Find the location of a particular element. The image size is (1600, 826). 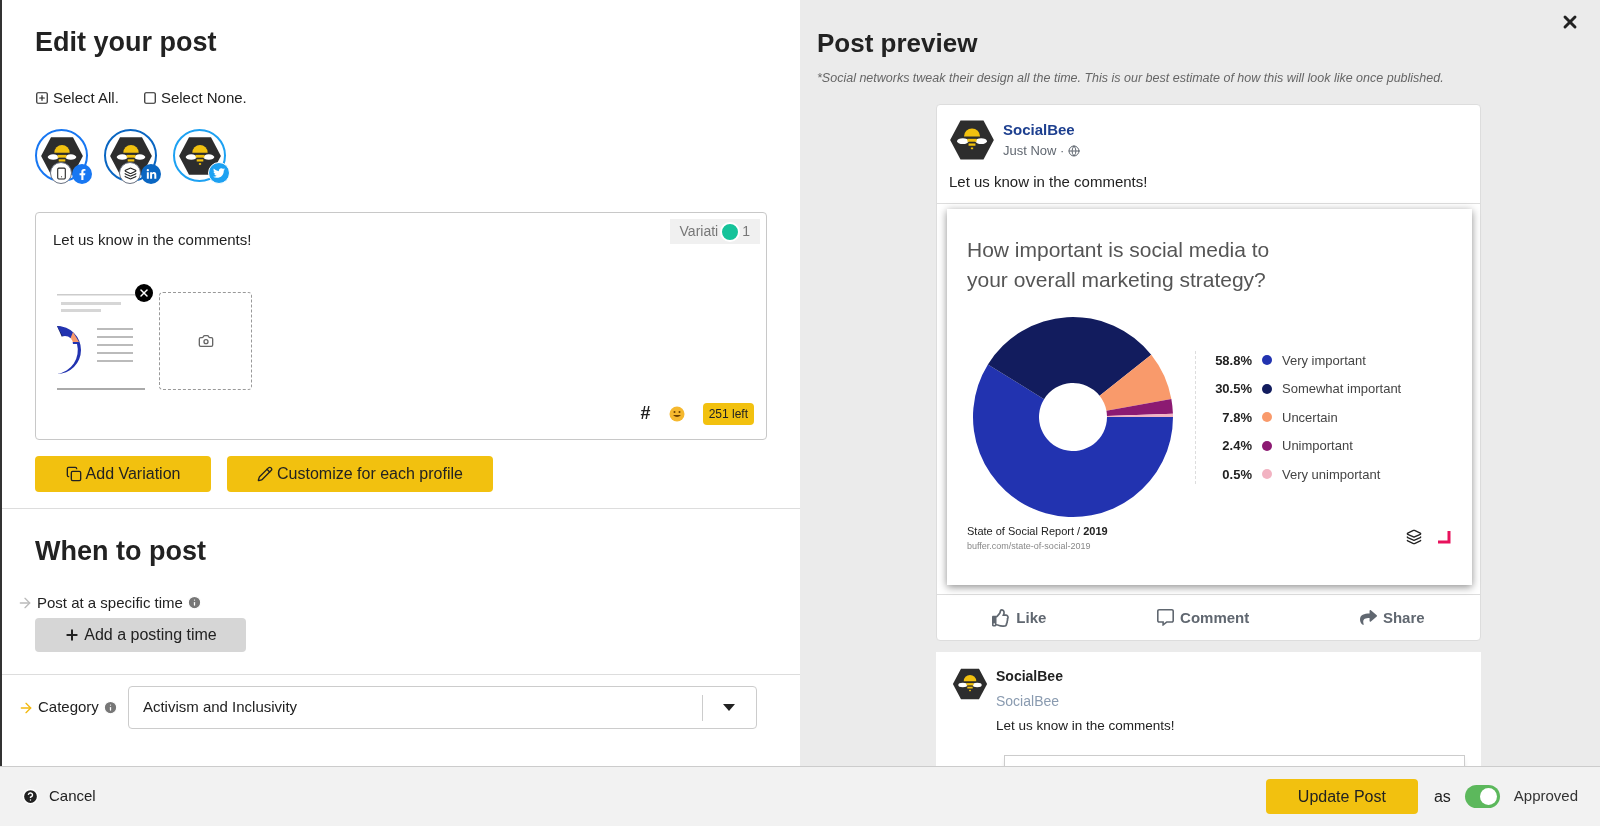

status-label: Approved is located at coordinates (1545, 796).